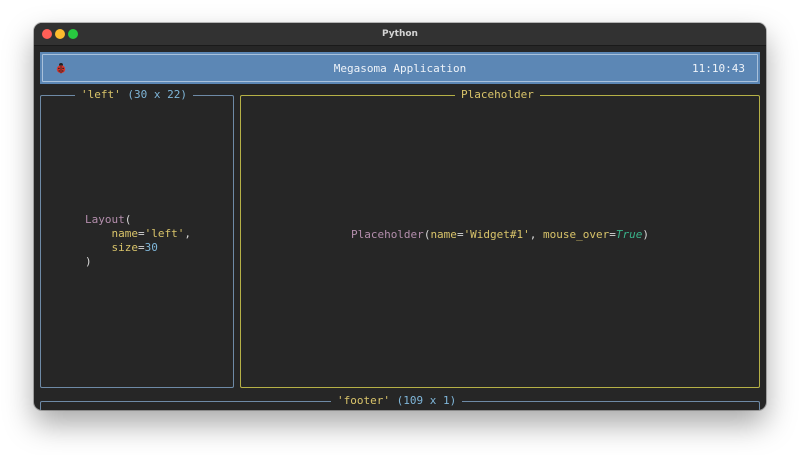  I want to click on placeholder-name-key: name, so click(443, 234).